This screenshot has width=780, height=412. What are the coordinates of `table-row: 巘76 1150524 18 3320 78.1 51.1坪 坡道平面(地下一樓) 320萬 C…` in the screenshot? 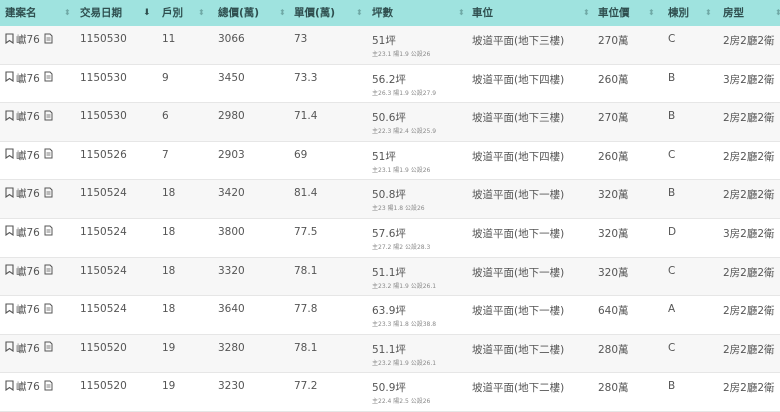 It's located at (390, 277).